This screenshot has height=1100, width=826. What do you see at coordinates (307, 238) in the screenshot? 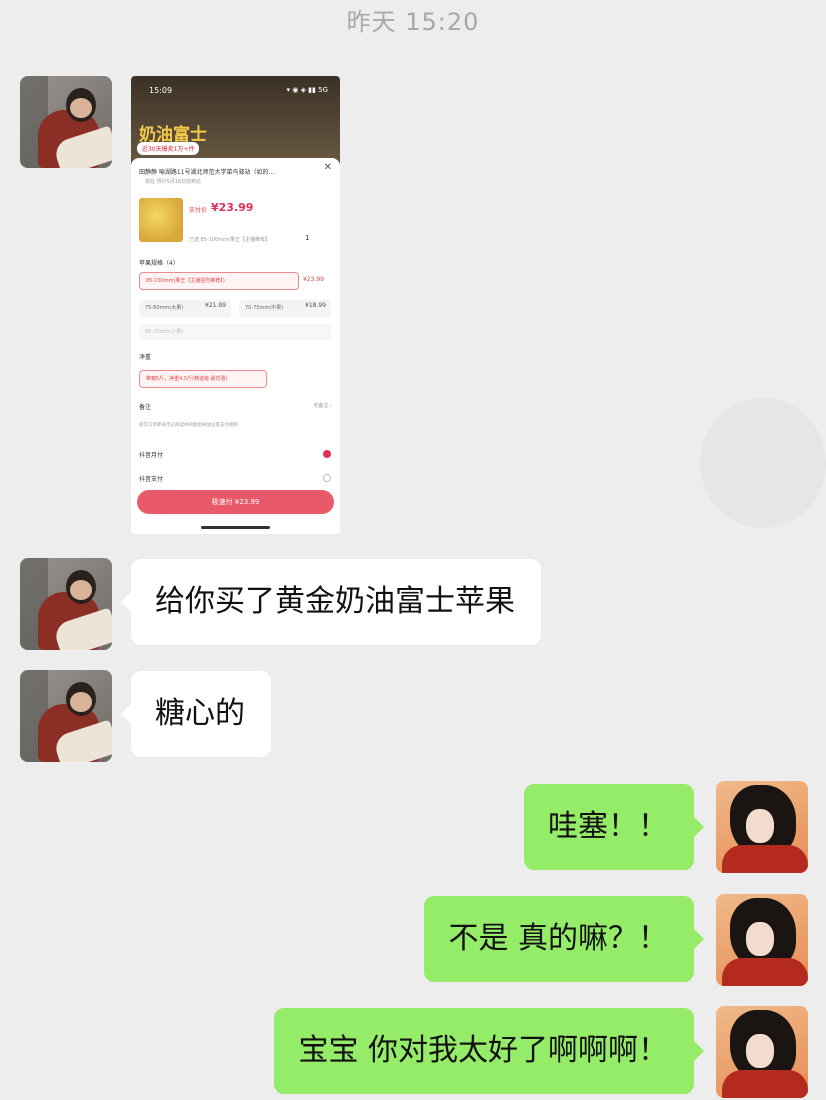
I see `screenshot-quantity: 1` at bounding box center [307, 238].